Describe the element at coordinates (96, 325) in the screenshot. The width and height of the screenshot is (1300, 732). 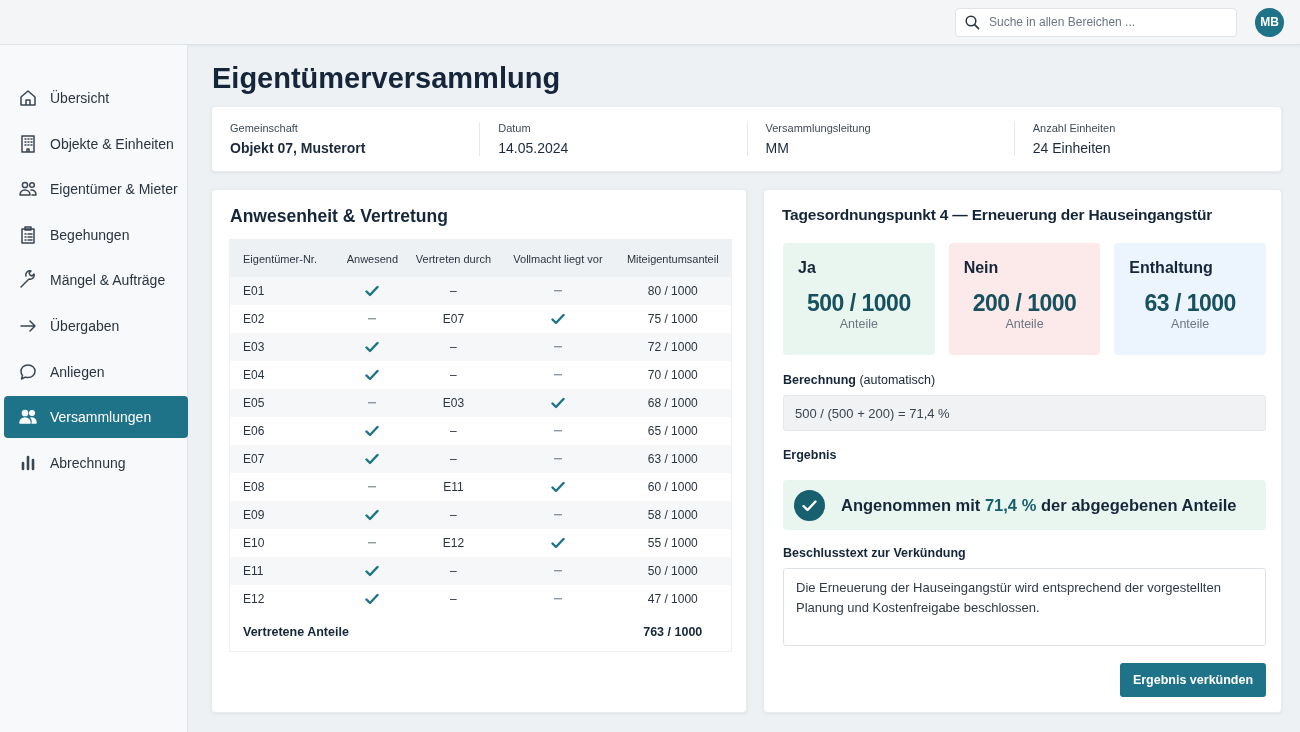
I see `sidebar-item: Übergaben` at that location.